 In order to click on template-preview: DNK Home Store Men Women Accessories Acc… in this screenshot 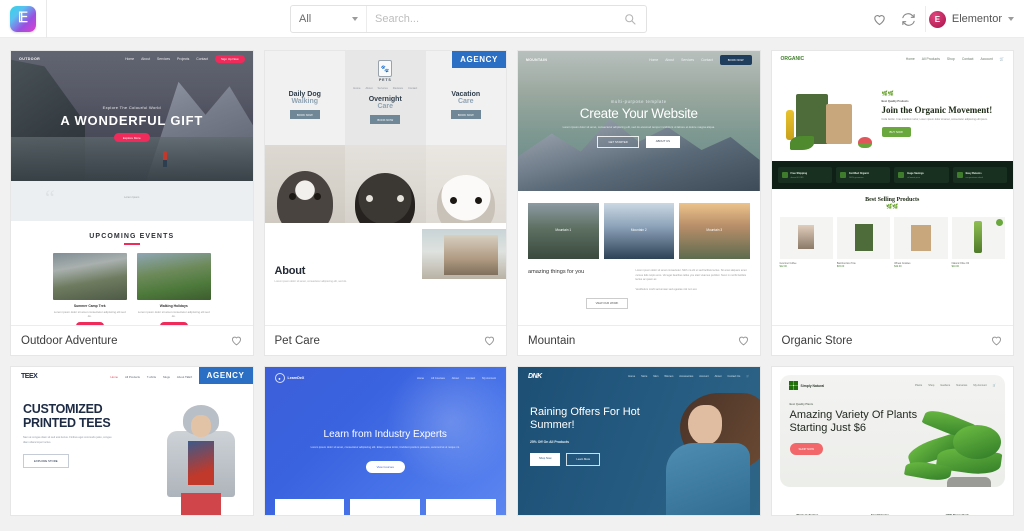, I will do `click(639, 441)`.